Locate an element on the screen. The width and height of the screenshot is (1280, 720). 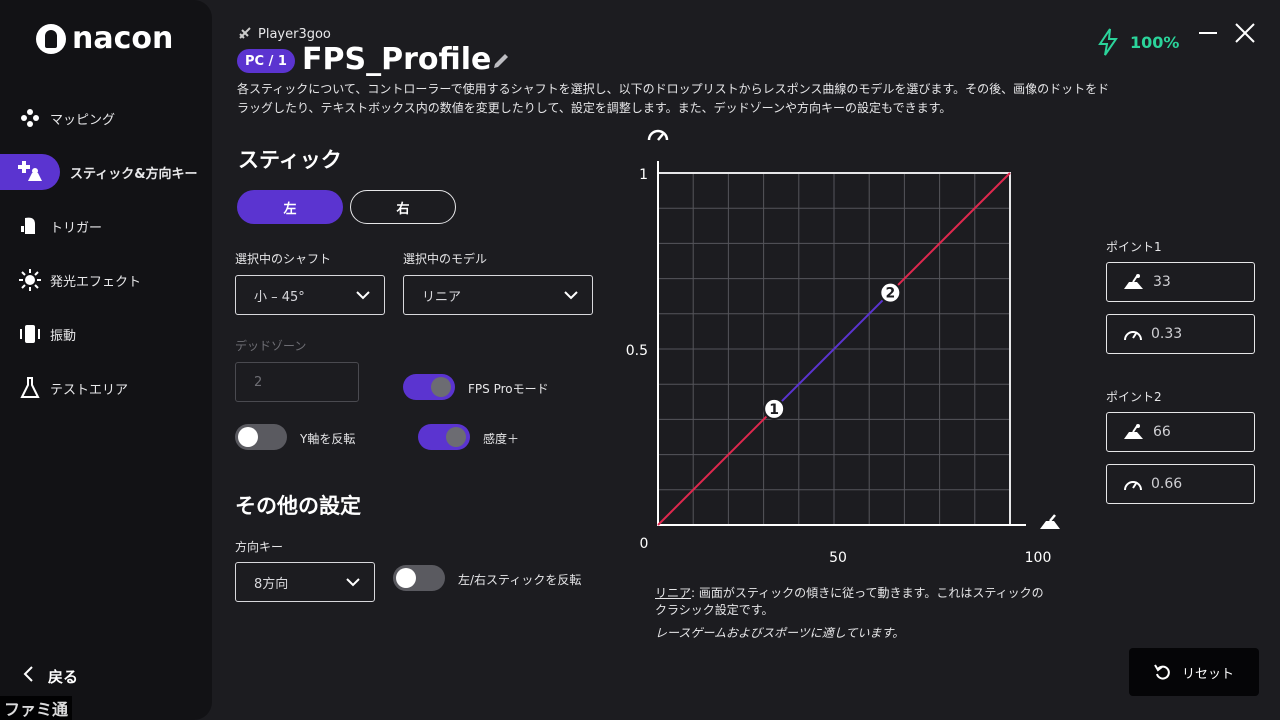
swap-sticks-label: 左/右スティックを反転 is located at coordinates (520, 580).